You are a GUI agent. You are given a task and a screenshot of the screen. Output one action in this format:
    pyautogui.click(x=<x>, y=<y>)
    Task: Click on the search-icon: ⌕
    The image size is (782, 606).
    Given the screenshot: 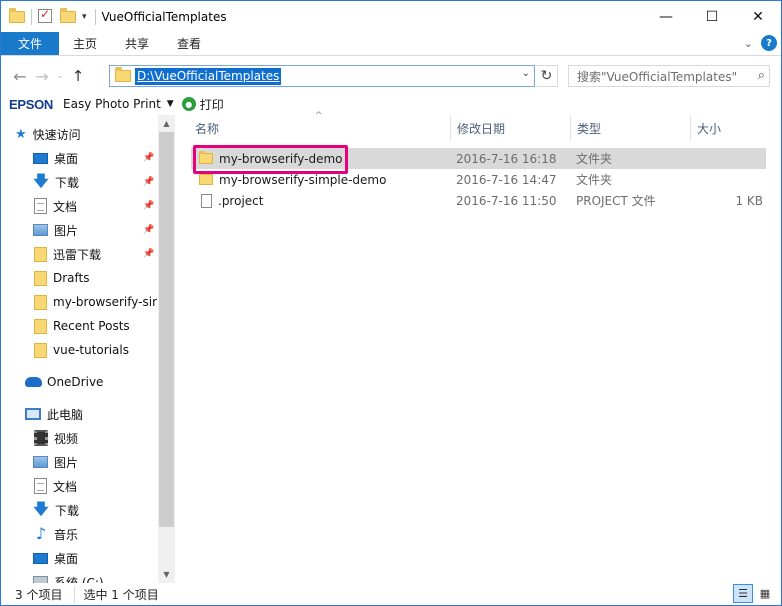 What is the action you would take?
    pyautogui.click(x=761, y=75)
    